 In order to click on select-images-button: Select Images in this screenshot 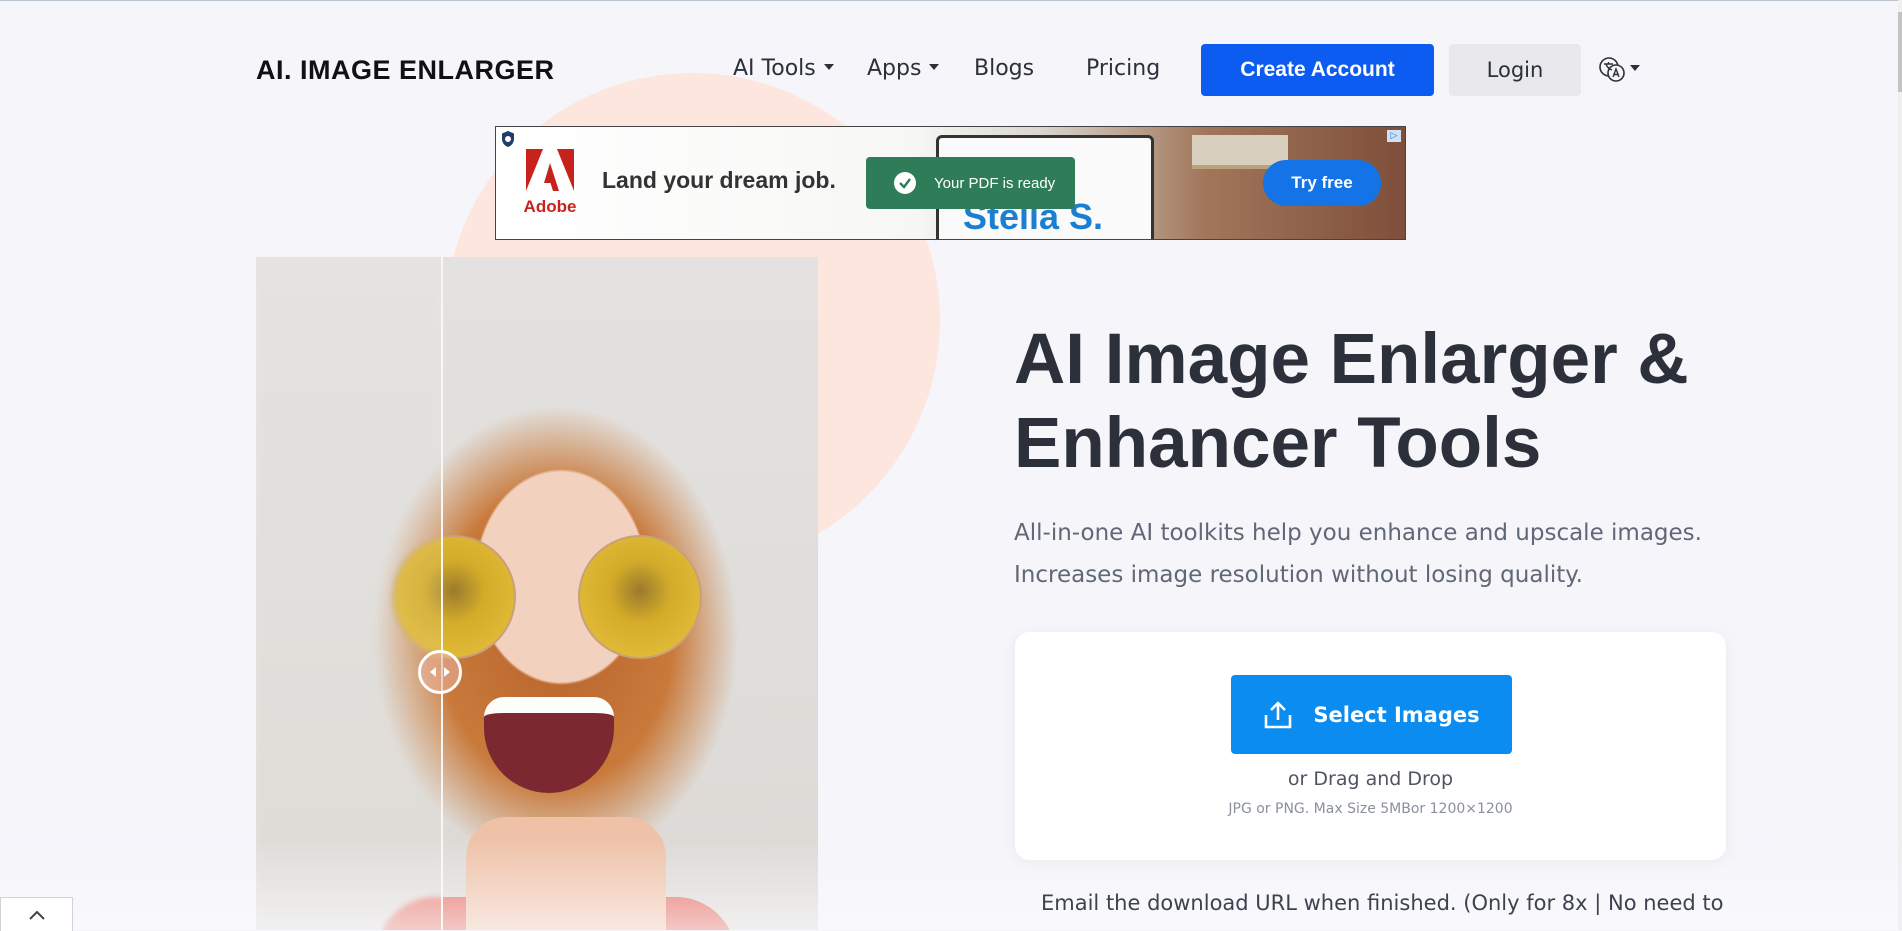, I will do `click(1371, 714)`.